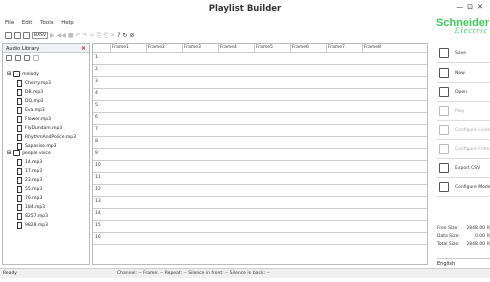  What do you see at coordinates (444, 130) in the screenshot?
I see `configure-lines-icon` at bounding box center [444, 130].